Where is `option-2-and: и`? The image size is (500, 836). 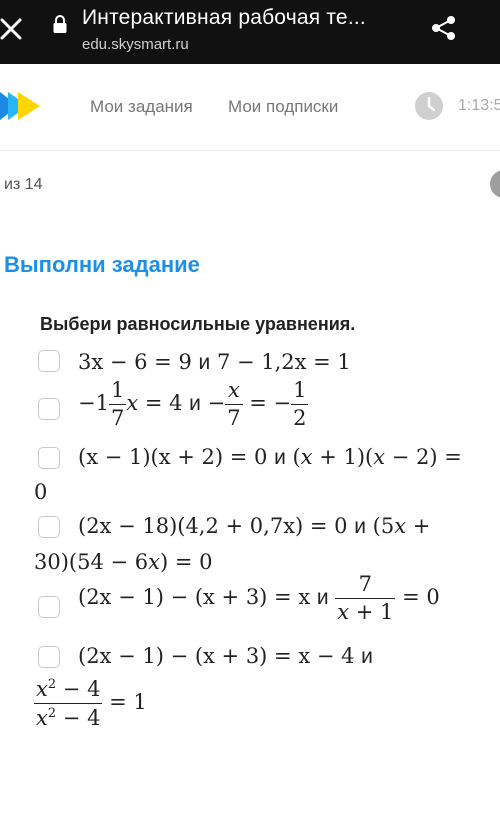
option-2-and: и is located at coordinates (195, 403).